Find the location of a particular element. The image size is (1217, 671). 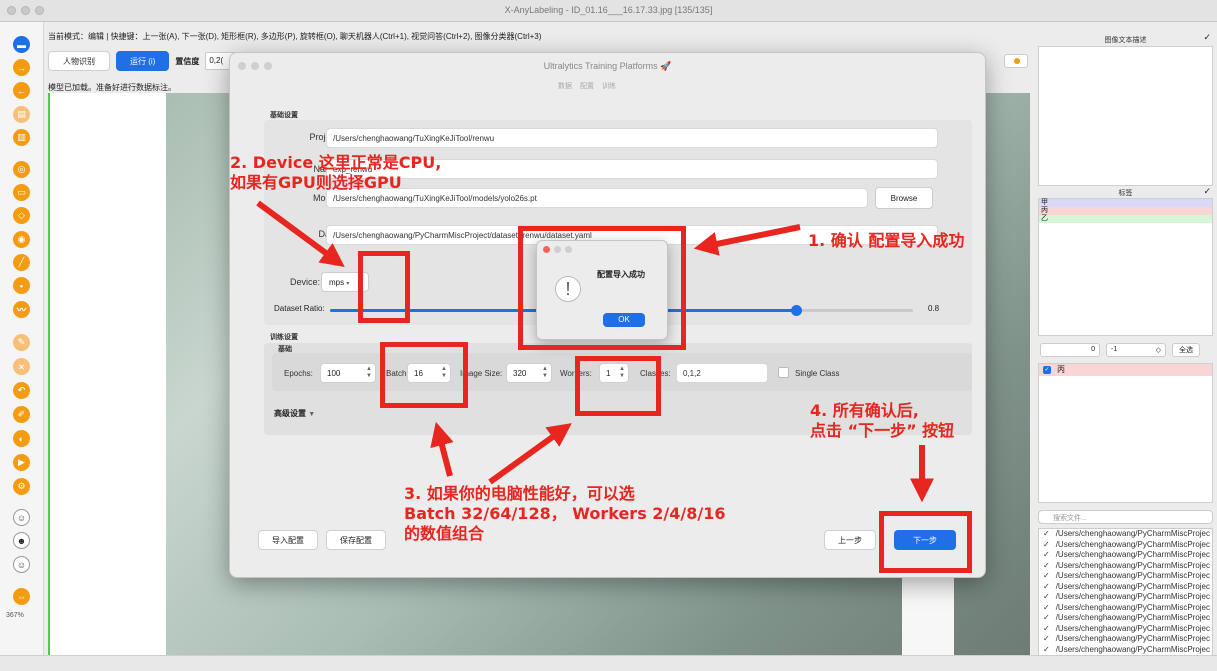

annotation-next-line1: 4. 所有确认后, is located at coordinates (864, 410).